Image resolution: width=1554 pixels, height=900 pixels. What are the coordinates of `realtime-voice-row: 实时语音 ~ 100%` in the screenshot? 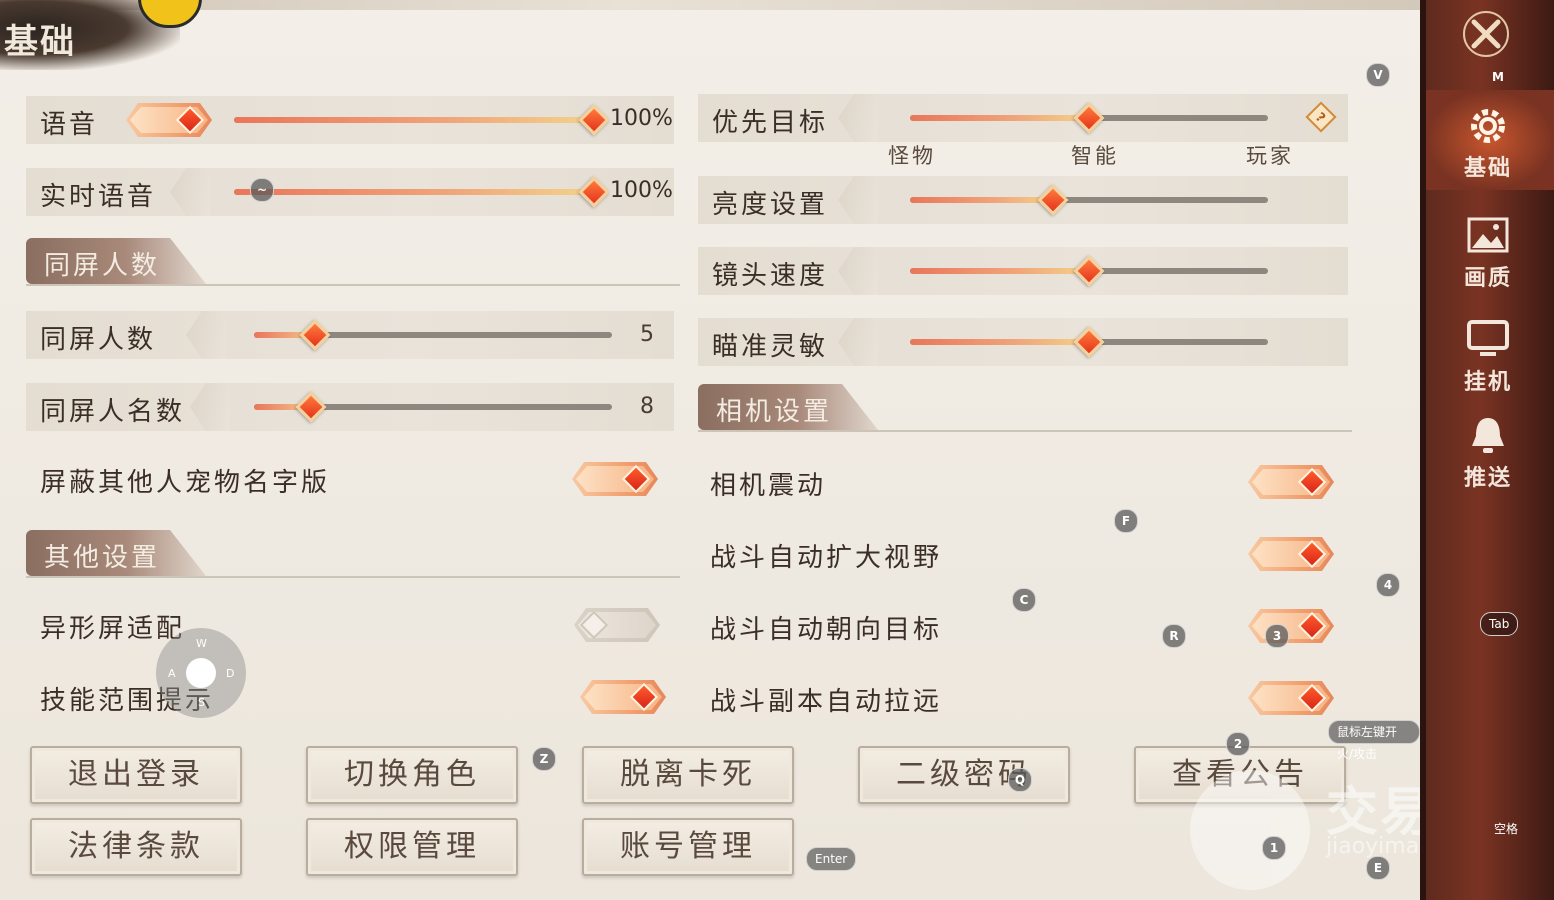 It's located at (350, 192).